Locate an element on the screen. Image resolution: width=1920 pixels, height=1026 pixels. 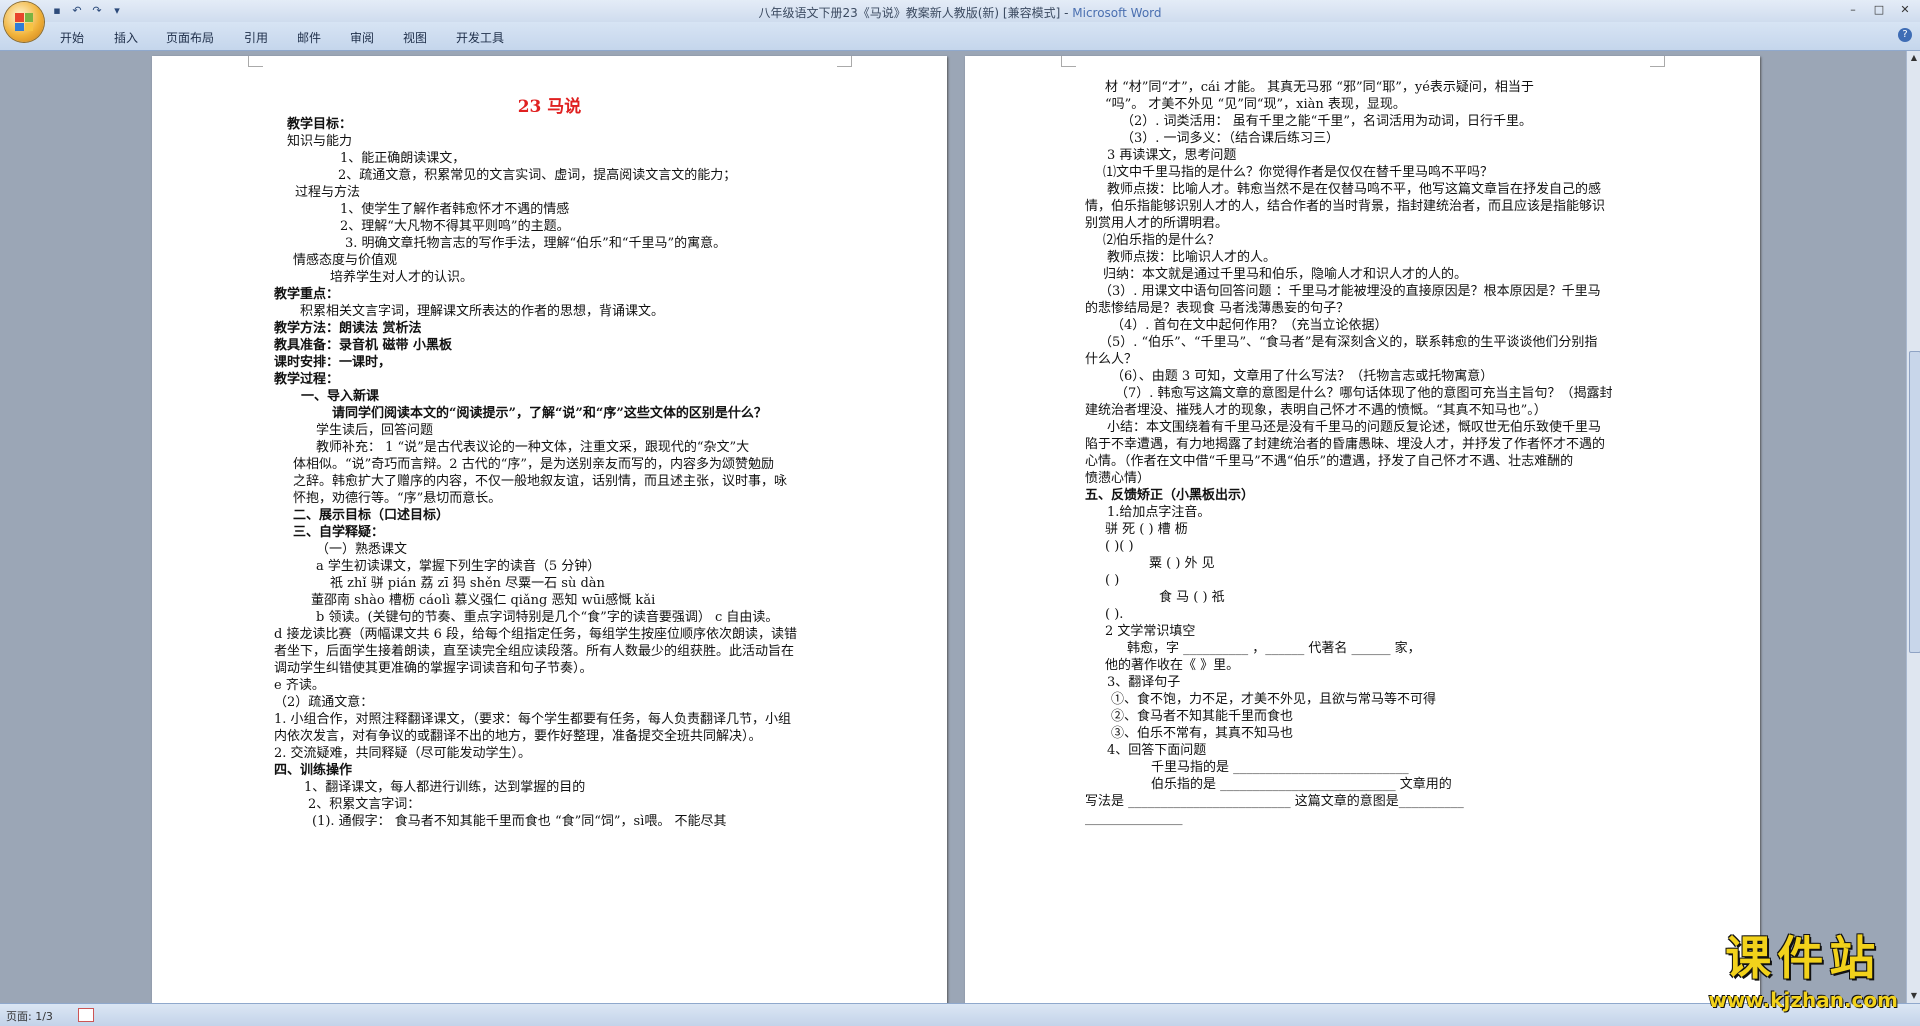
line-text: 4、回答下面问题 is located at coordinates (1157, 750).